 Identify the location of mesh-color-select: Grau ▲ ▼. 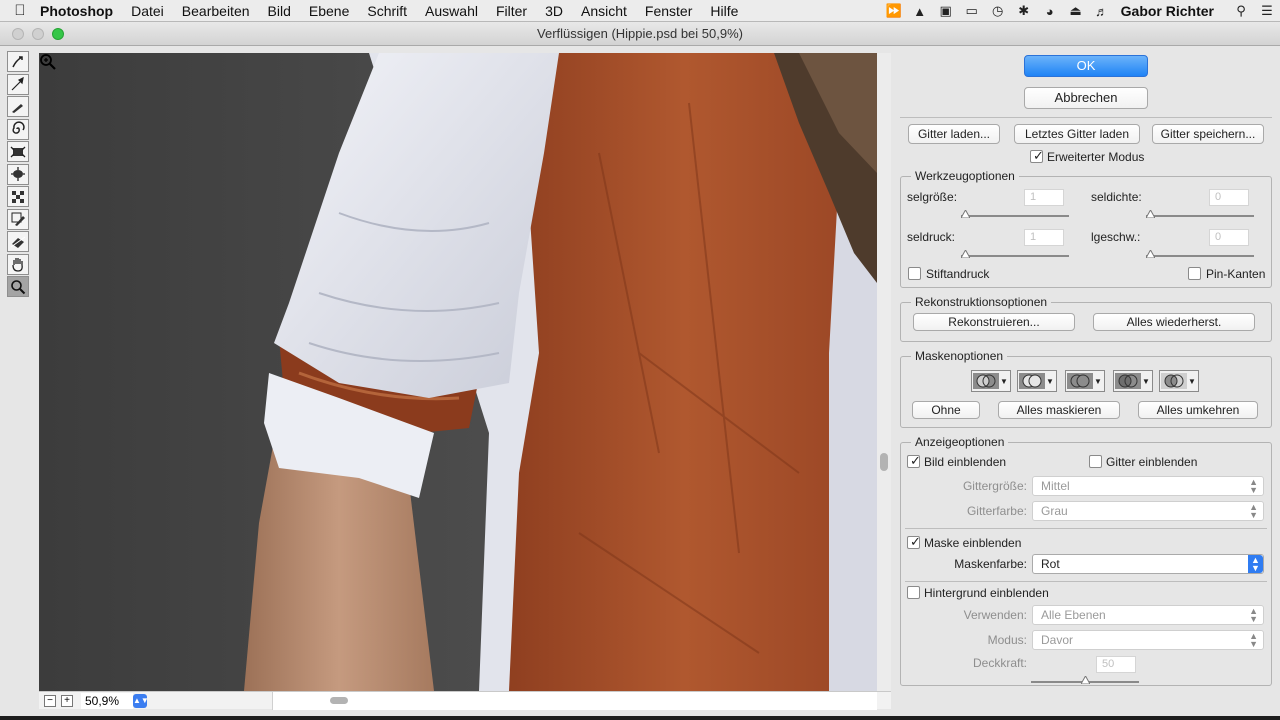
(1148, 511).